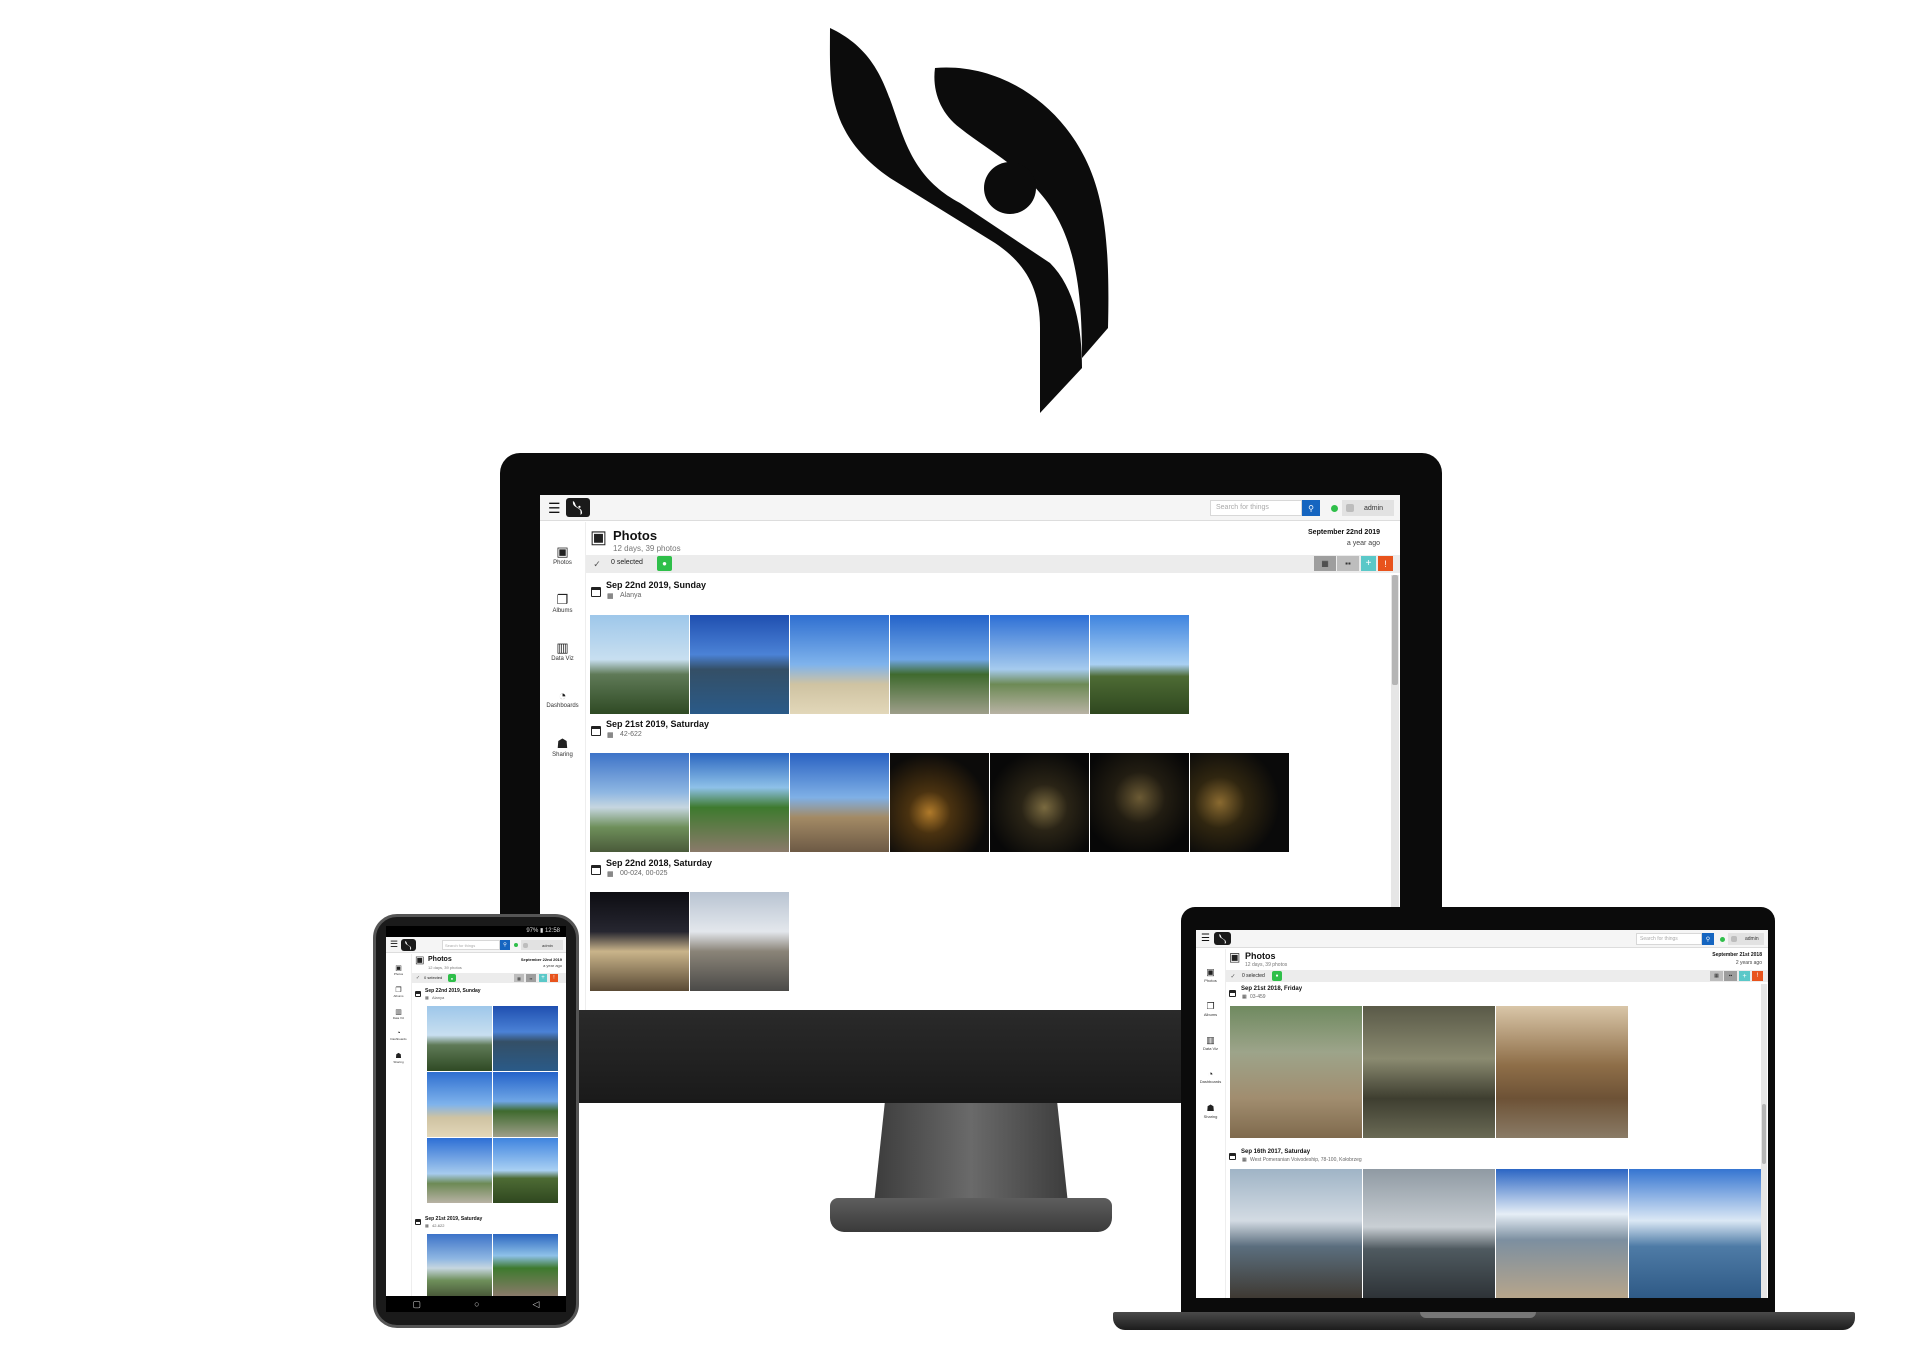  Describe the element at coordinates (1374, 508) in the screenshot. I see `user-name: admin` at that location.